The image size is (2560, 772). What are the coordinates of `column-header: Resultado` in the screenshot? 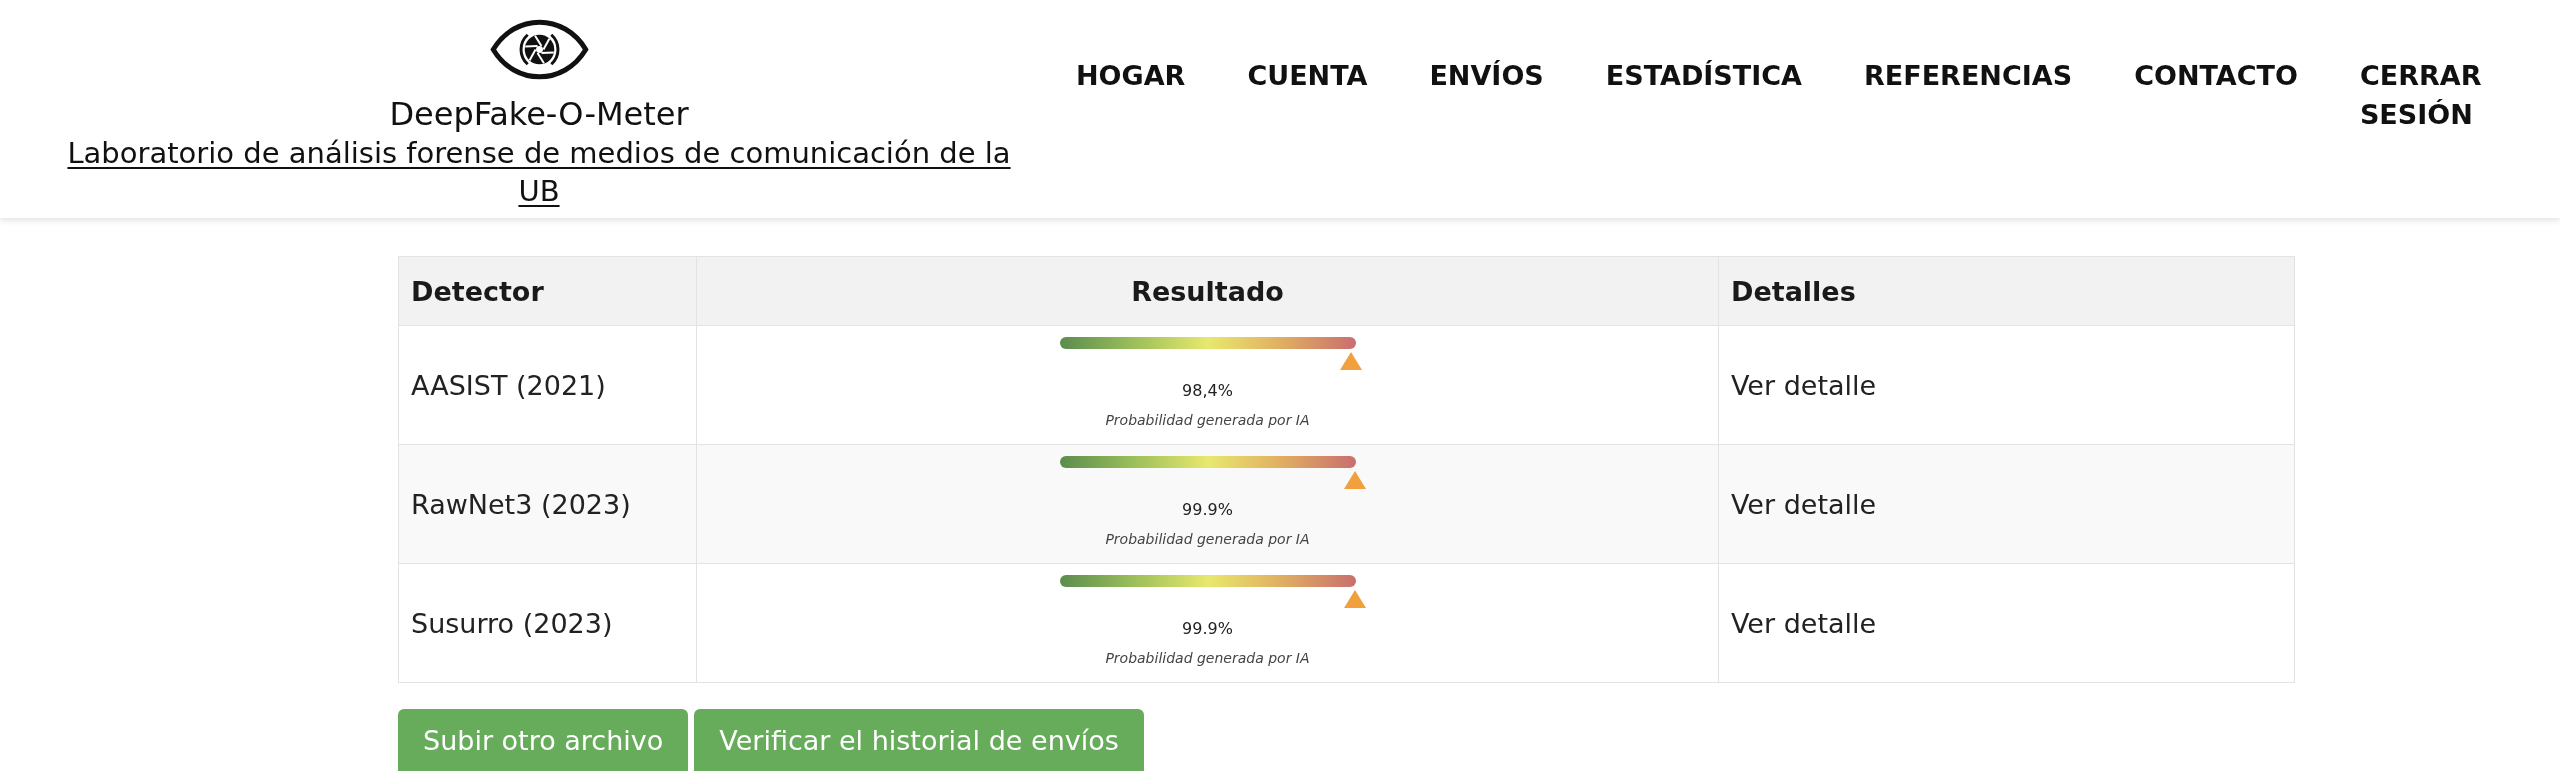 It's located at (1207, 291).